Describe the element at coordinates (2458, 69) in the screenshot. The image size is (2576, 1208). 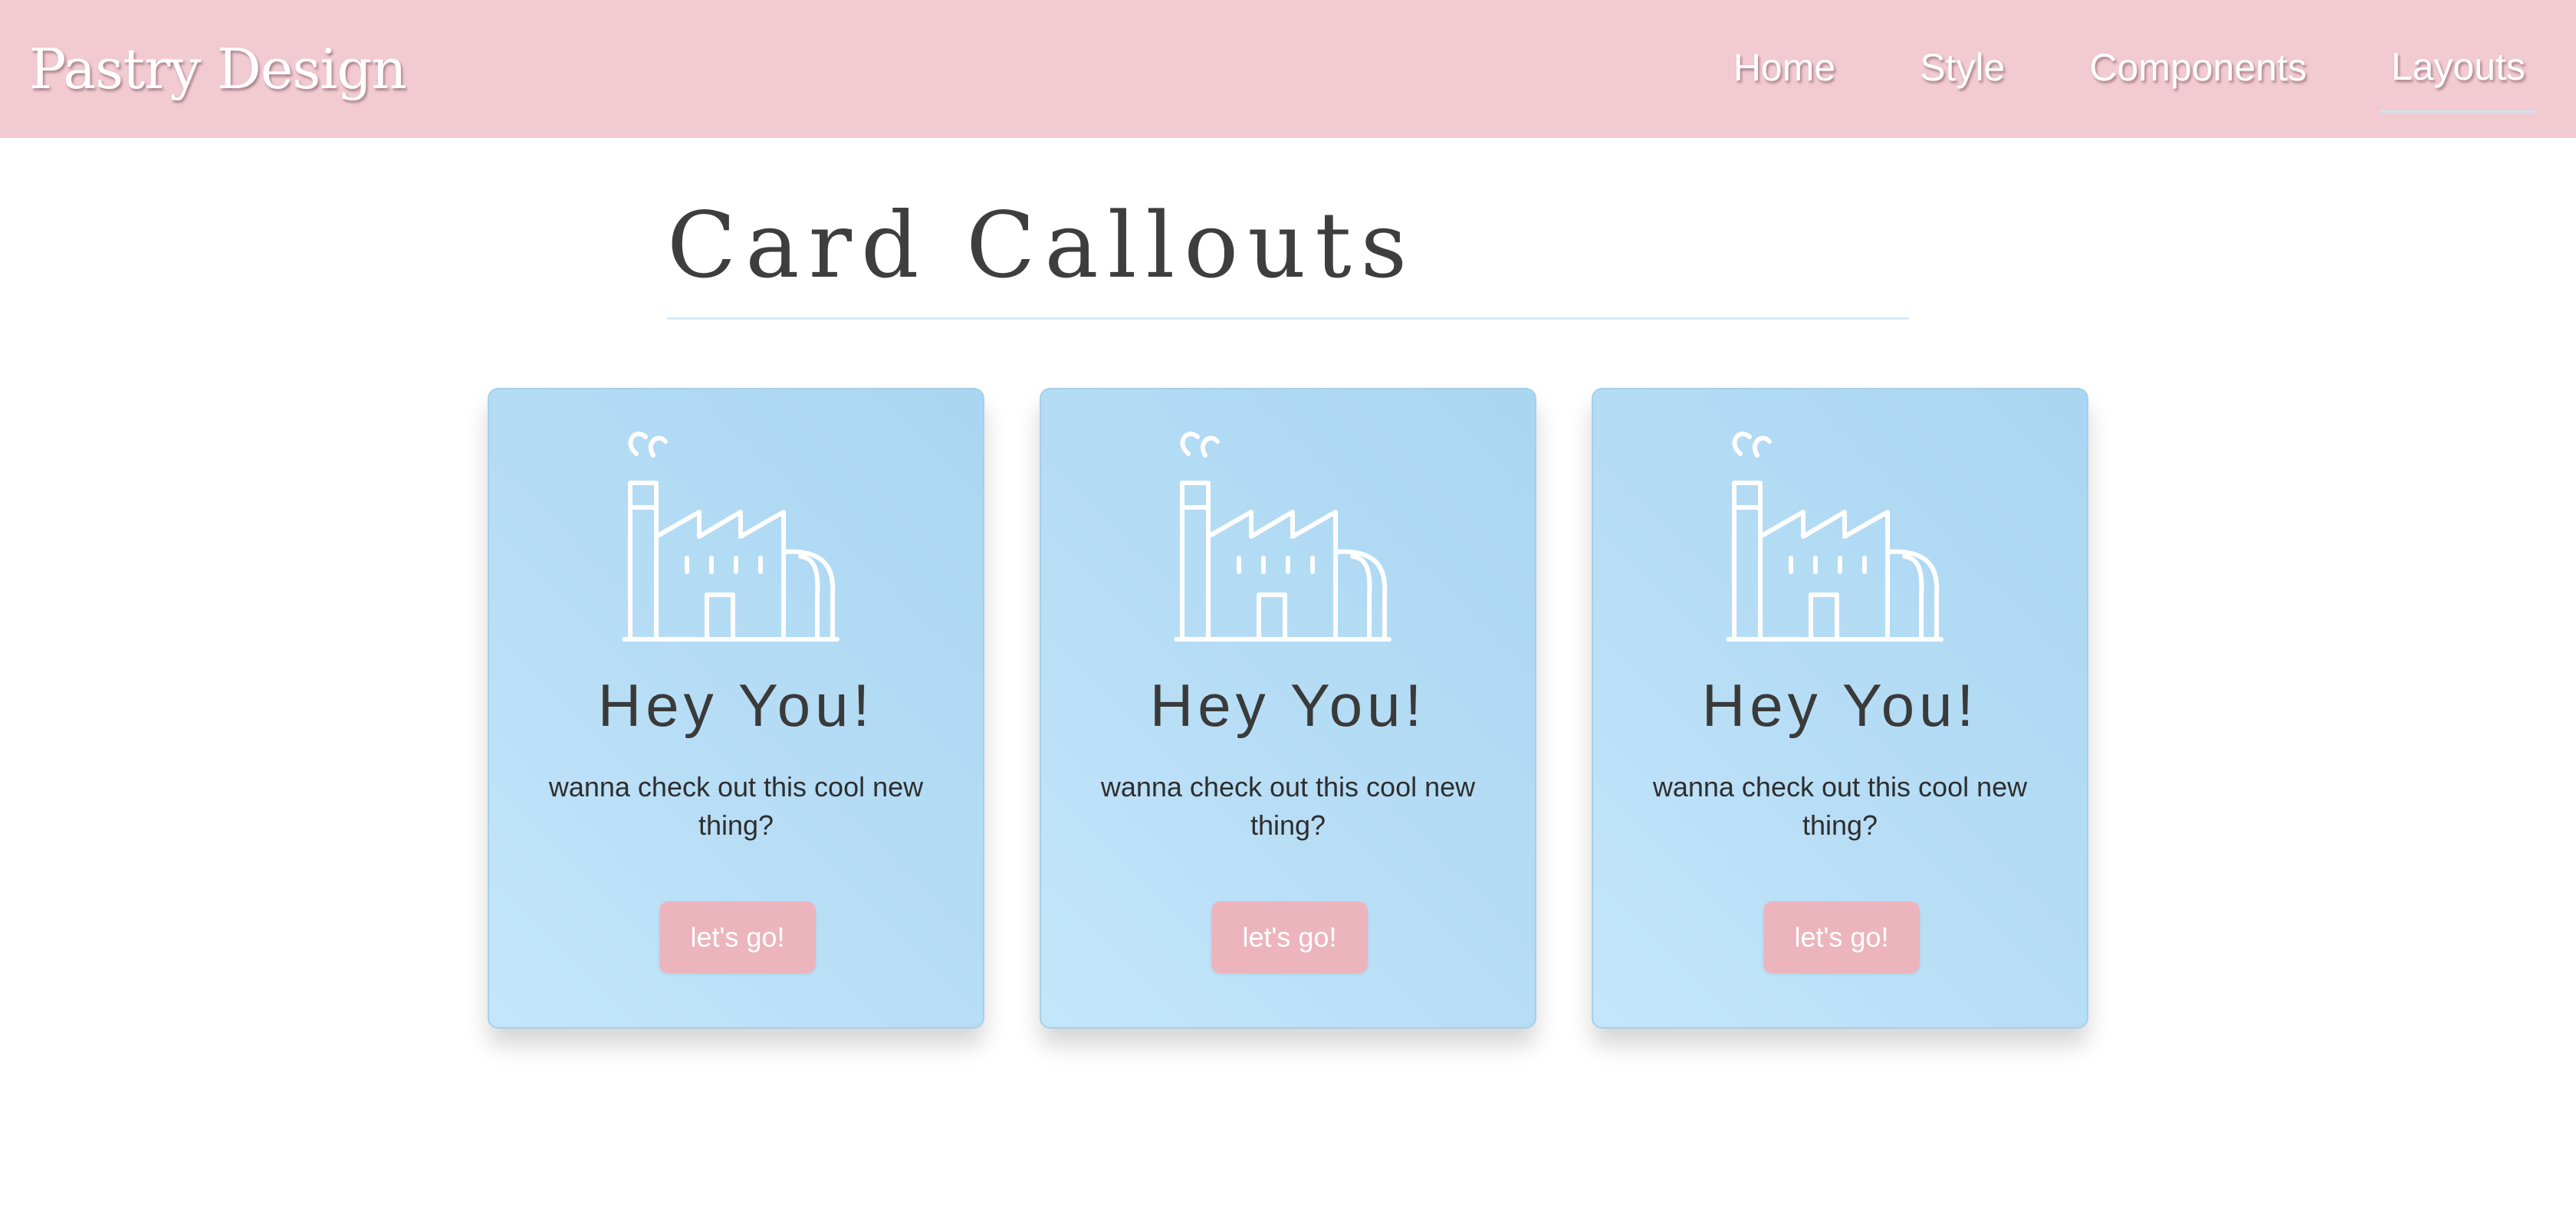
I see `nav-link-layouts: Layouts` at that location.